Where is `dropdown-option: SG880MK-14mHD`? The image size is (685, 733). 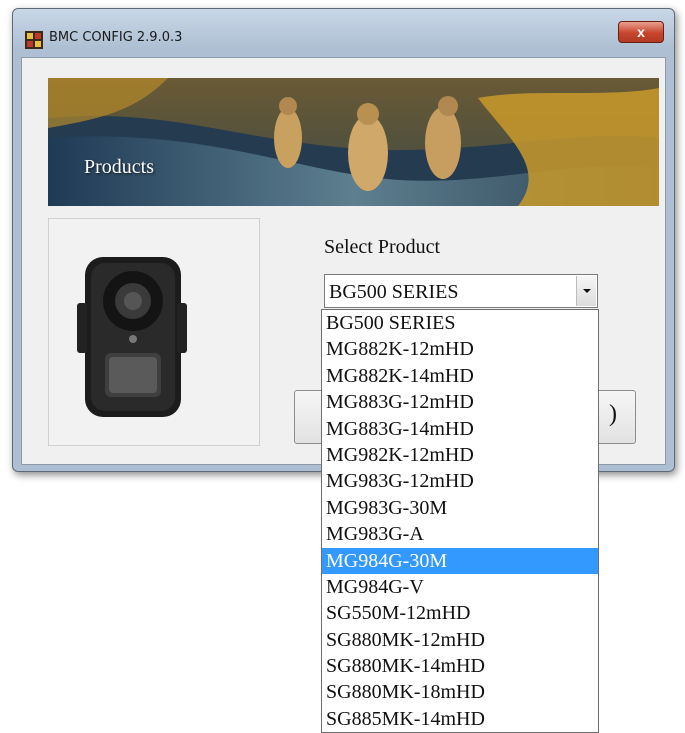 dropdown-option: SG880MK-14mHD is located at coordinates (460, 666).